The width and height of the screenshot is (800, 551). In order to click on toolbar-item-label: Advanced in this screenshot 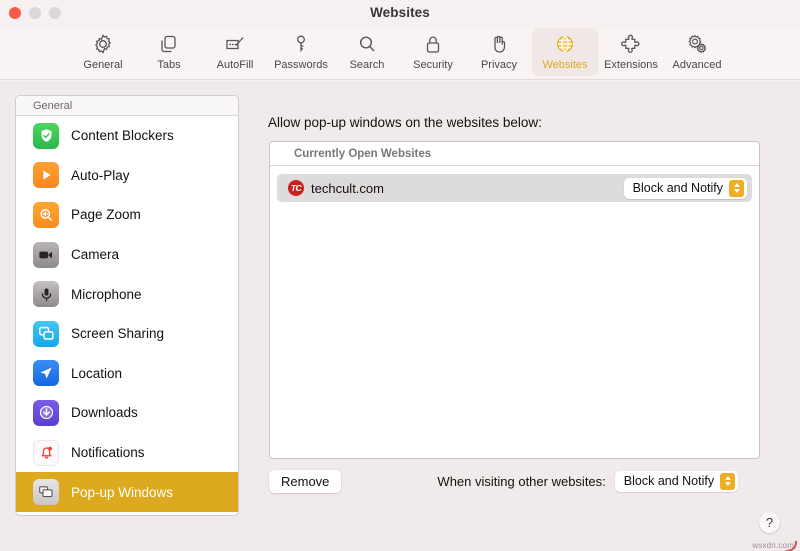, I will do `click(697, 65)`.